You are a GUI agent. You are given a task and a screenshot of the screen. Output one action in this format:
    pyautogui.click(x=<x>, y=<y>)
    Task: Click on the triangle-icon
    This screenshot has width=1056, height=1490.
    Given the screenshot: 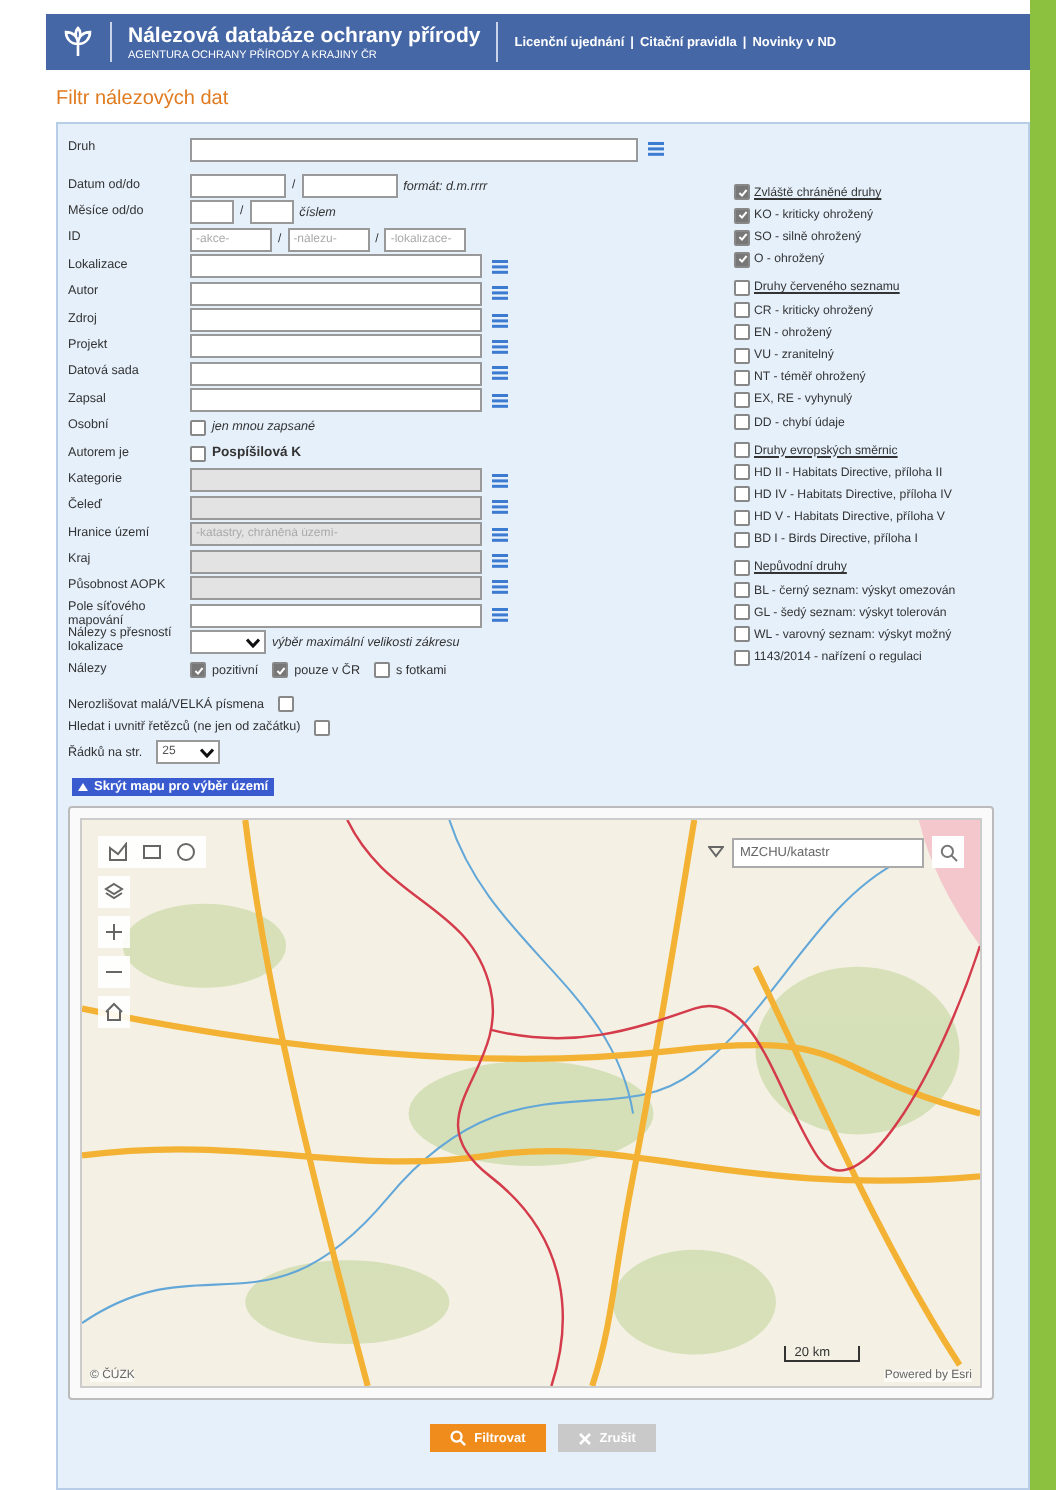 What is the action you would take?
    pyautogui.click(x=83, y=787)
    